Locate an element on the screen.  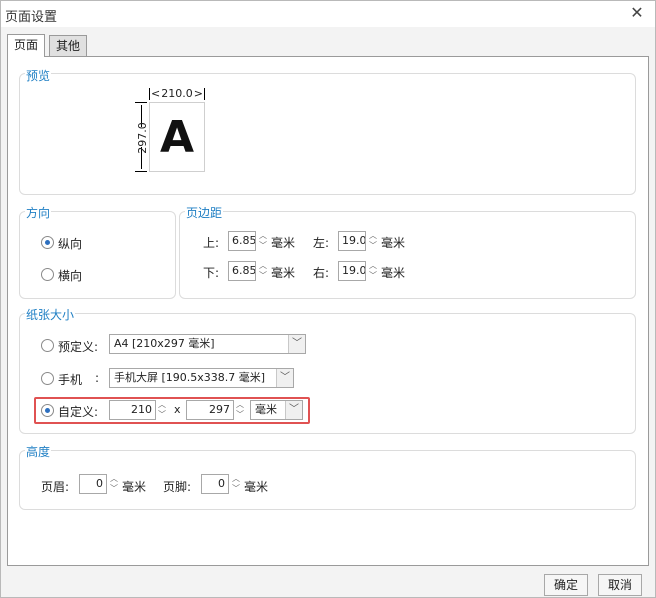
margin-top-label: 上: is located at coordinates (211, 243).